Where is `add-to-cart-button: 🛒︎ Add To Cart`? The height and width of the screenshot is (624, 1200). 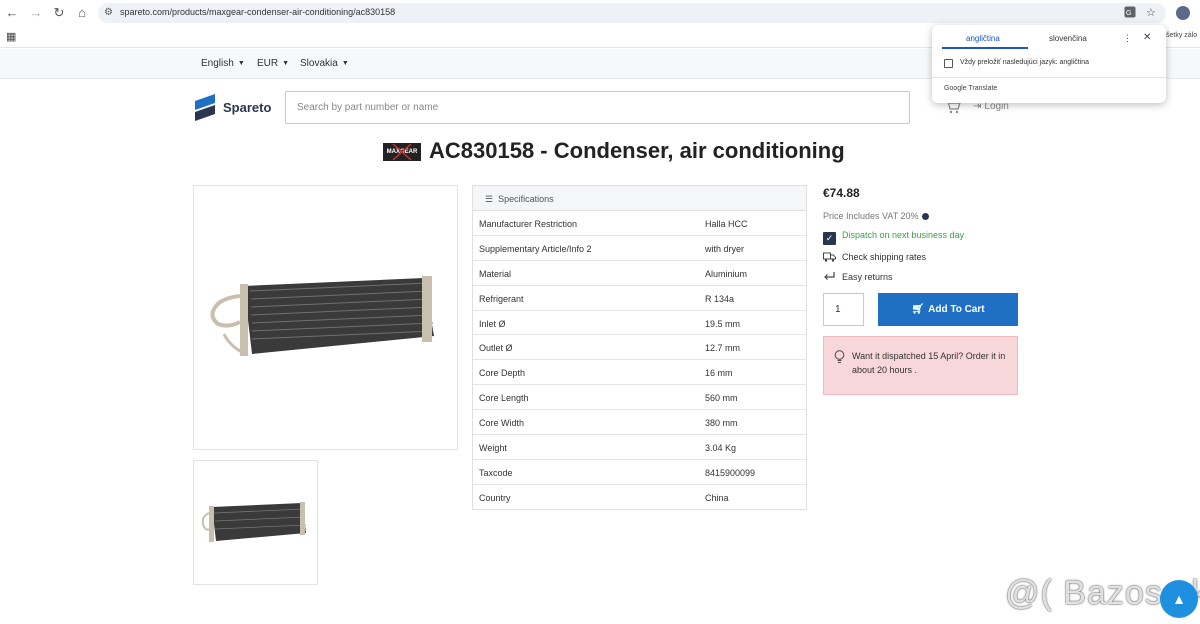 add-to-cart-button: 🛒︎ Add To Cart is located at coordinates (948, 309).